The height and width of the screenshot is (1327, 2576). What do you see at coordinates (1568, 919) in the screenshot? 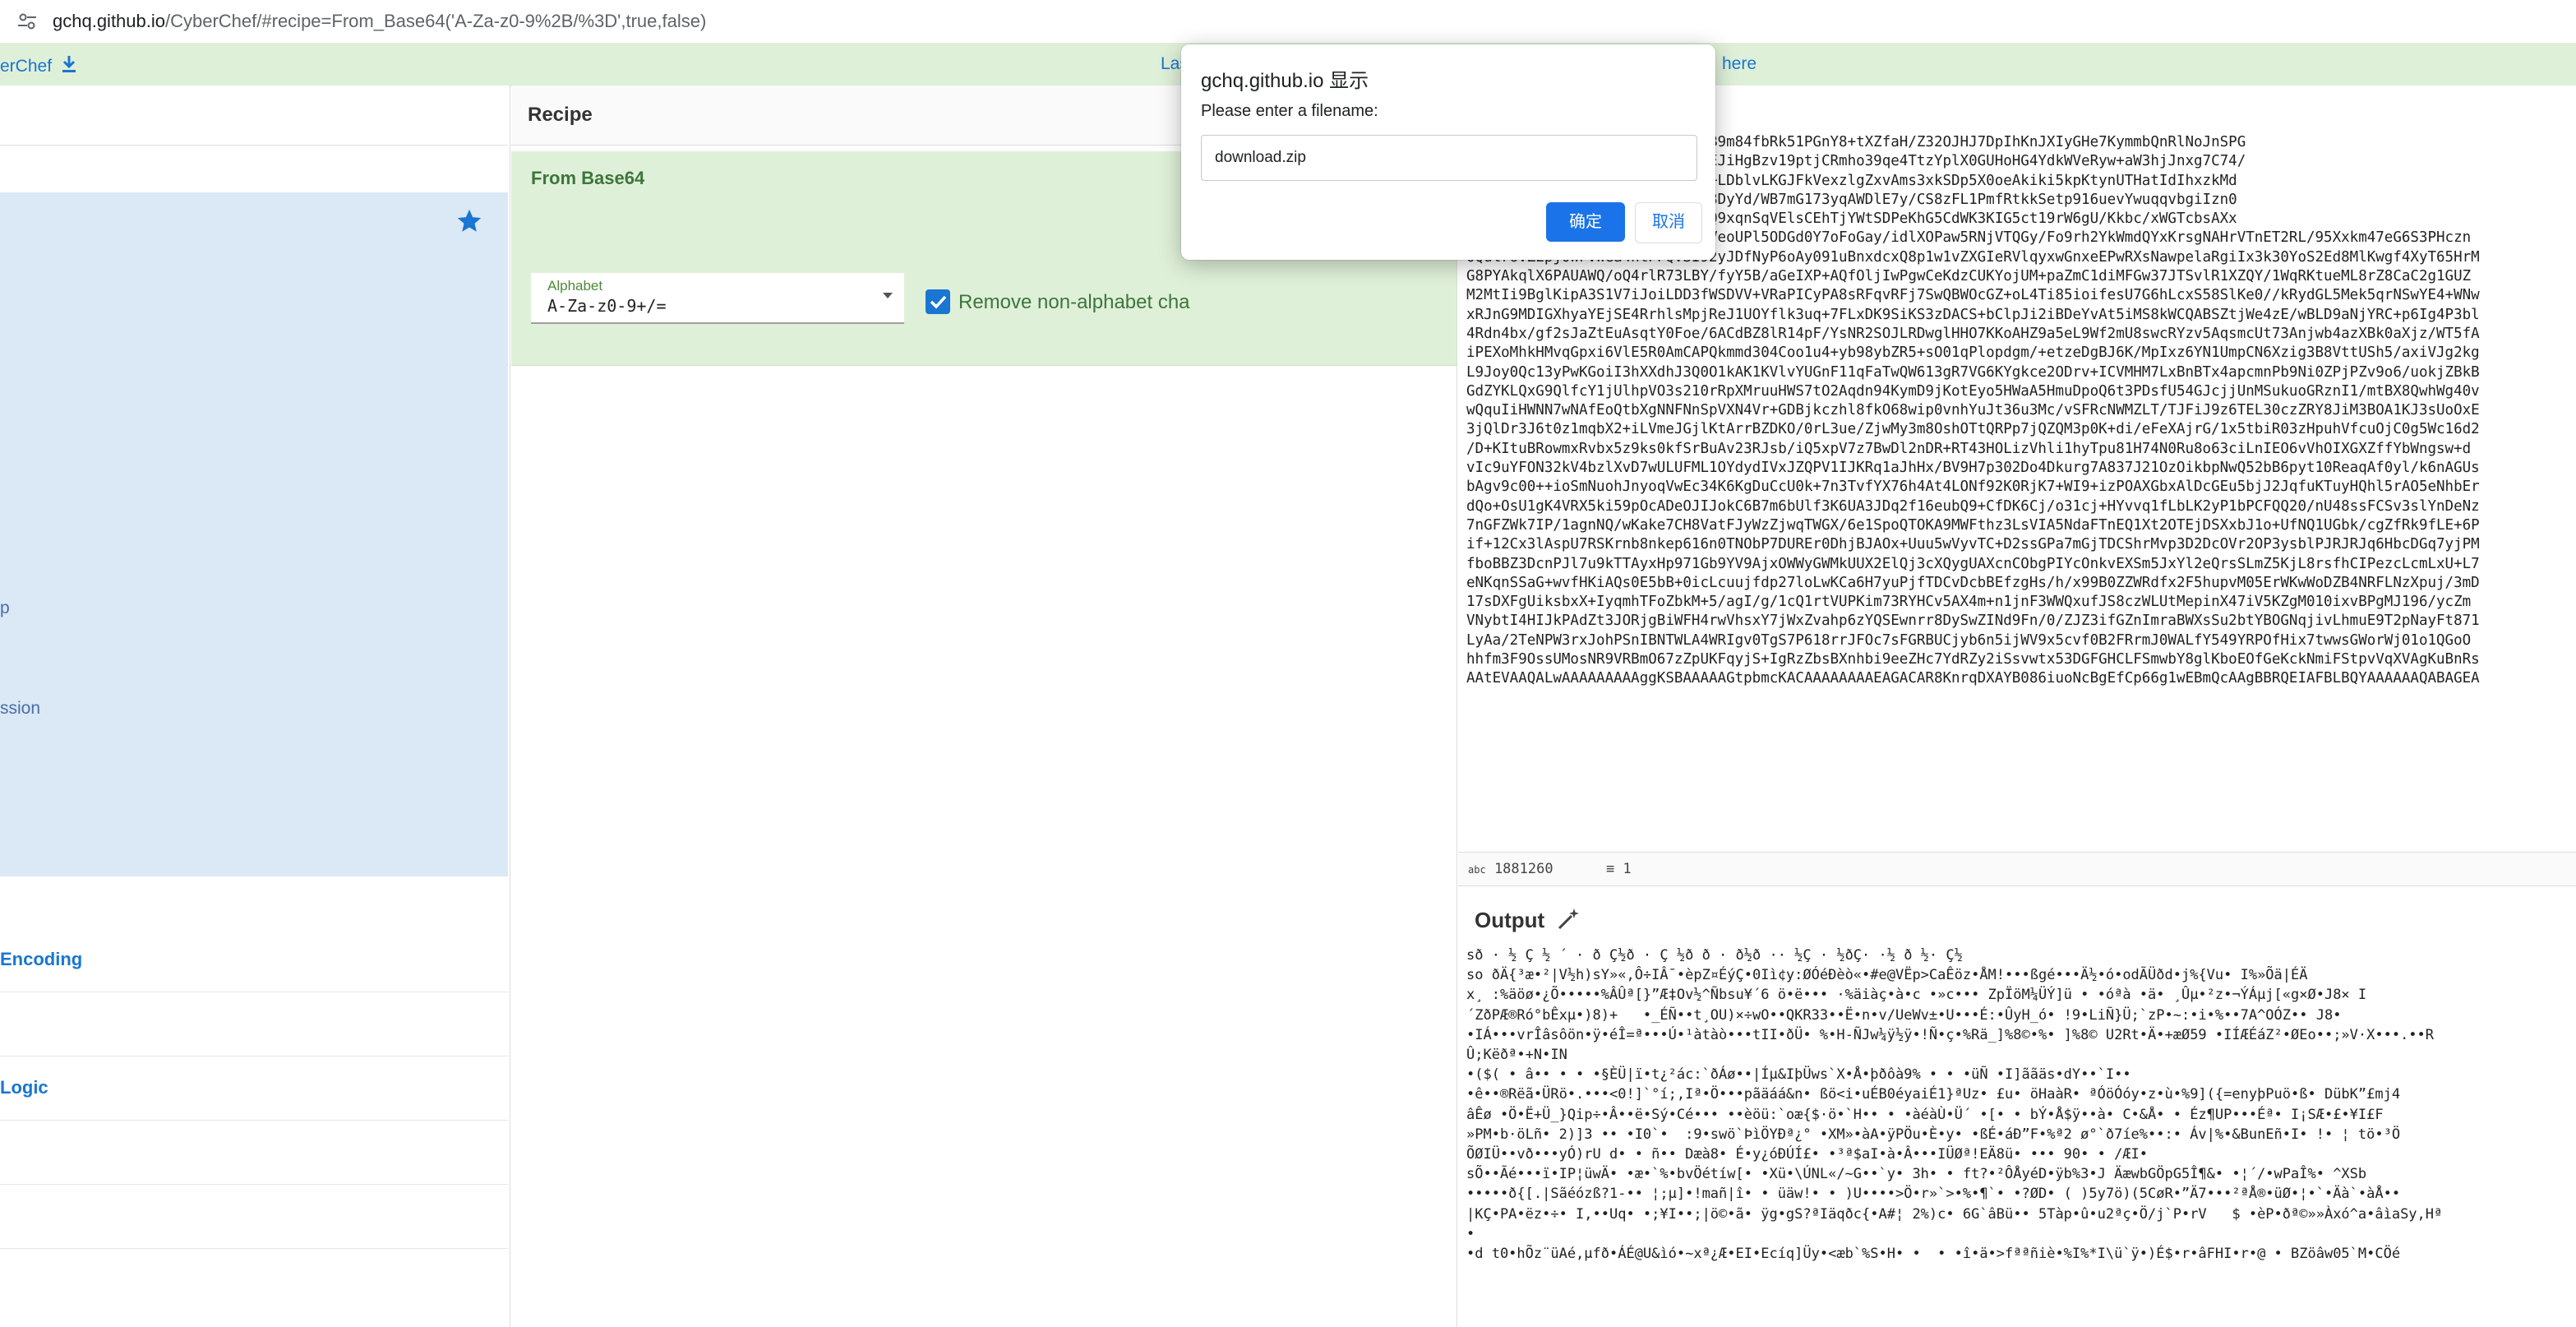
I see `magic-wand-icon` at bounding box center [1568, 919].